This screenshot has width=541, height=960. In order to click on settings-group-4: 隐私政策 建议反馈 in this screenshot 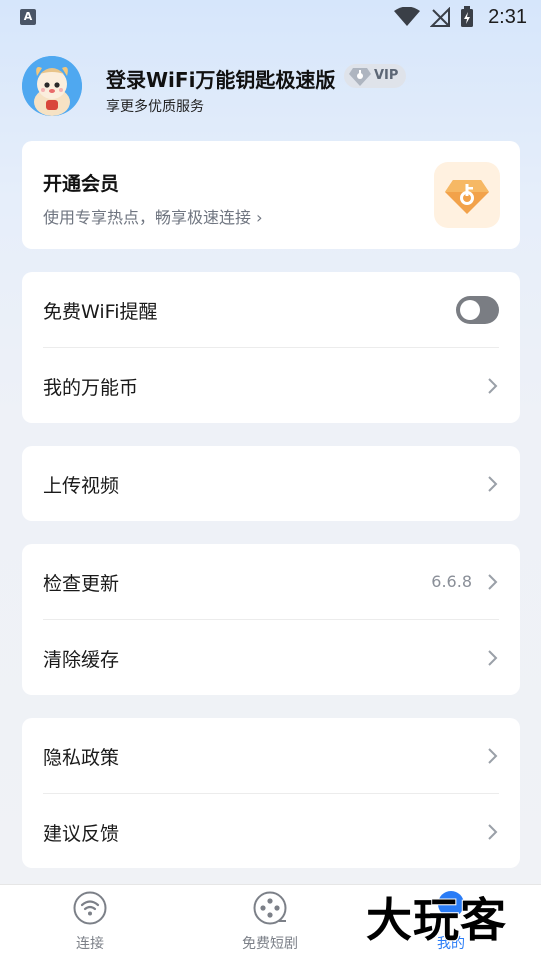, I will do `click(271, 793)`.